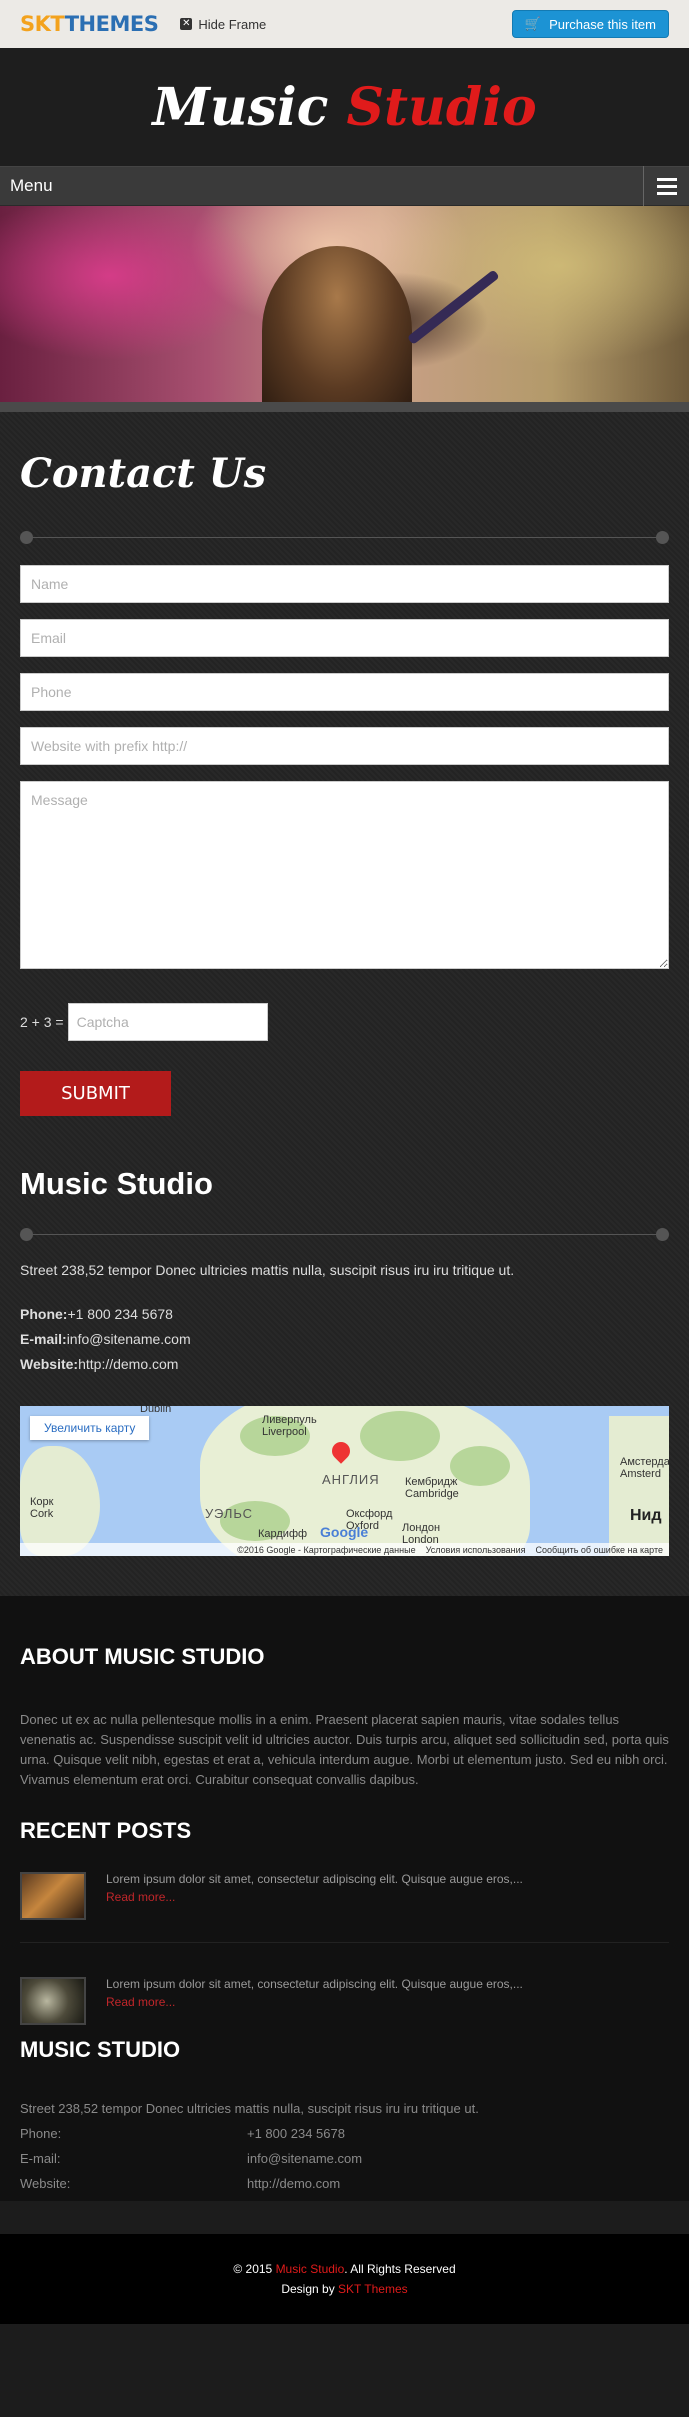  What do you see at coordinates (283, 1534) in the screenshot?
I see `map-label-cardiff: Кардифф` at bounding box center [283, 1534].